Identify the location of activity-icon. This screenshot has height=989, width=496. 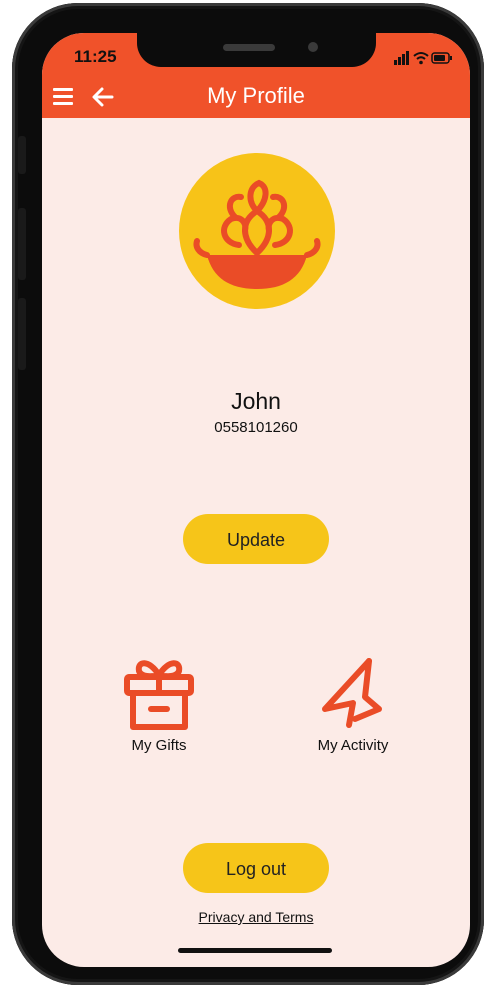
(352, 693).